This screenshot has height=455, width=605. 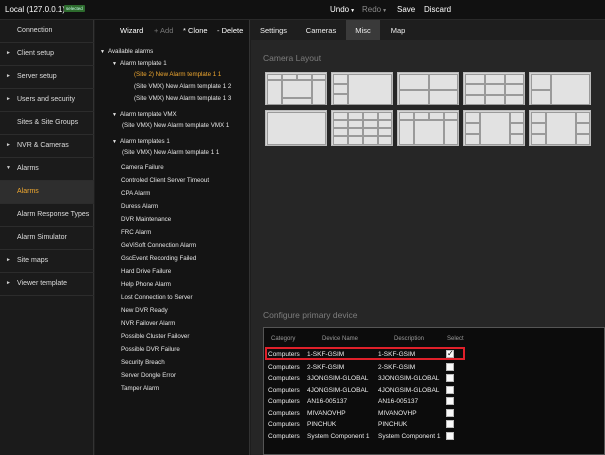 What do you see at coordinates (139, 206) in the screenshot?
I see `alarm-type-item: Duress Alarm` at bounding box center [139, 206].